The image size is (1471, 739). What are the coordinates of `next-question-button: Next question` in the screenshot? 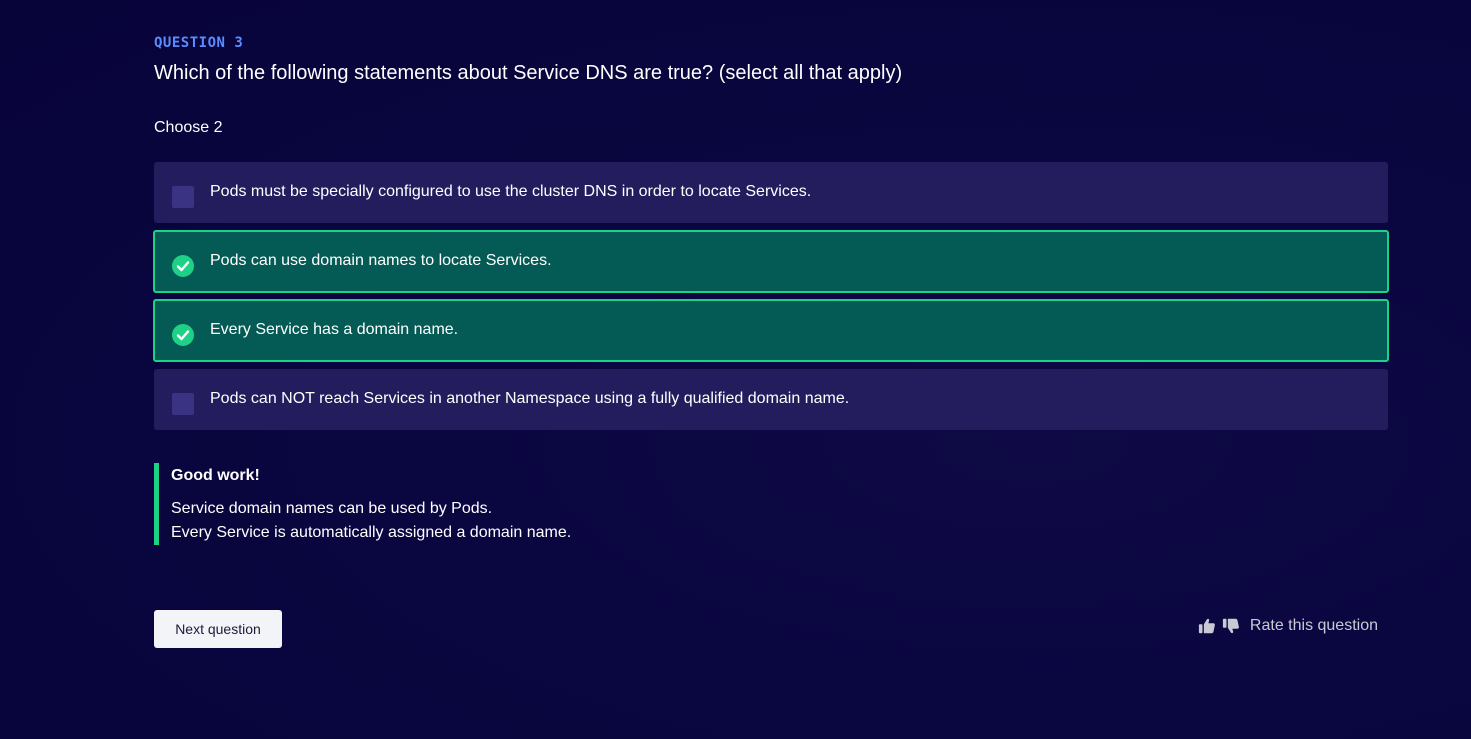 It's located at (218, 629).